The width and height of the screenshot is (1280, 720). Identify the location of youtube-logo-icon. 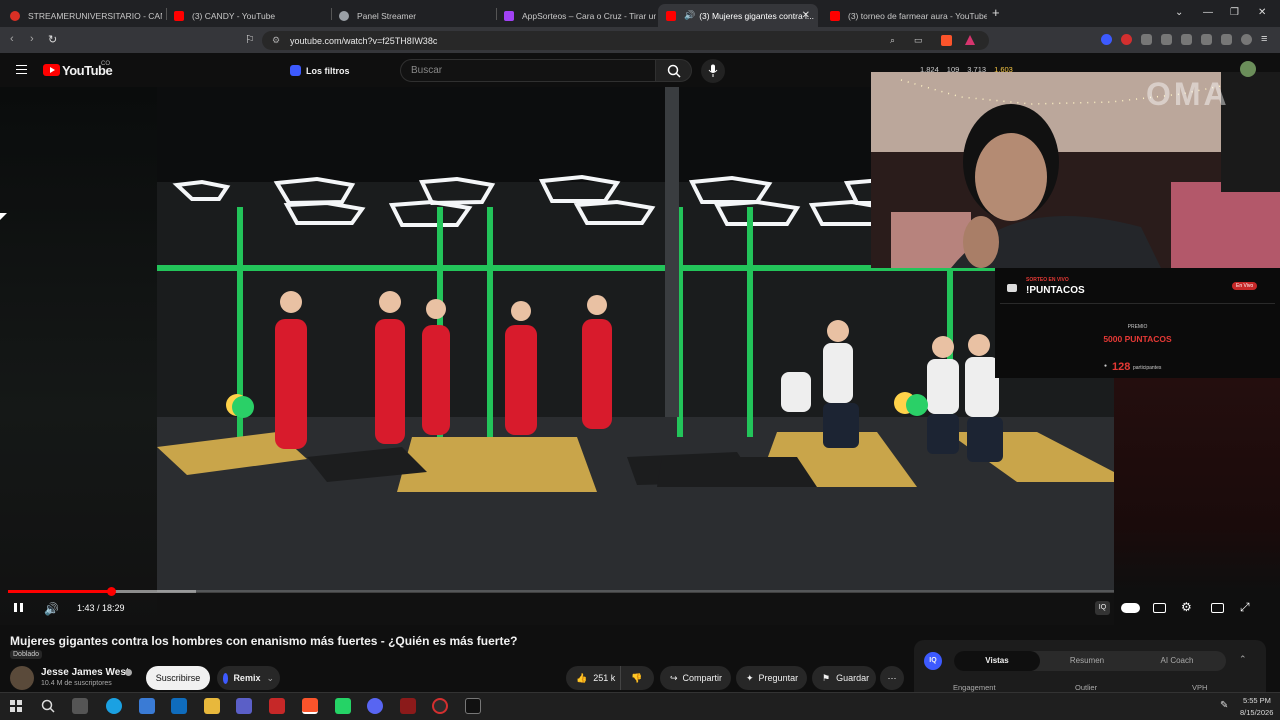
(51, 70).